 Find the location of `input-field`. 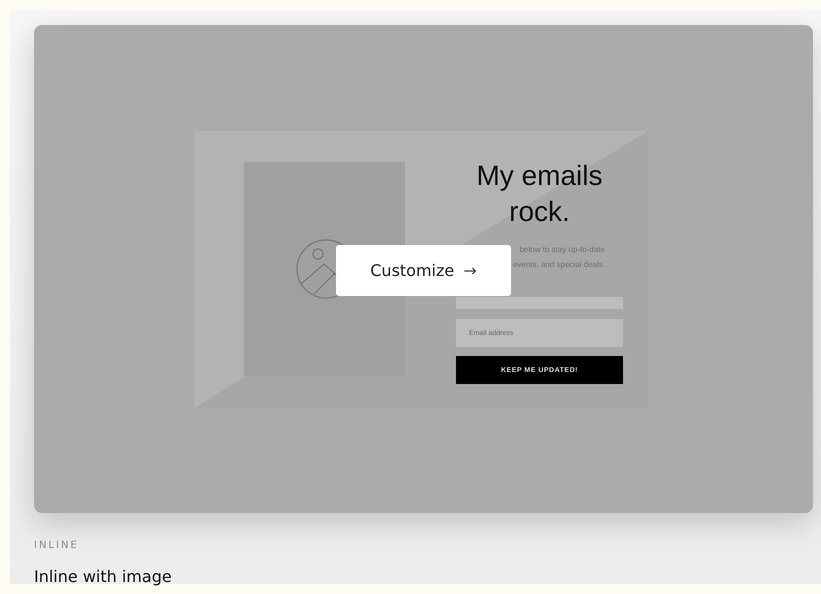

input-field is located at coordinates (539, 303).